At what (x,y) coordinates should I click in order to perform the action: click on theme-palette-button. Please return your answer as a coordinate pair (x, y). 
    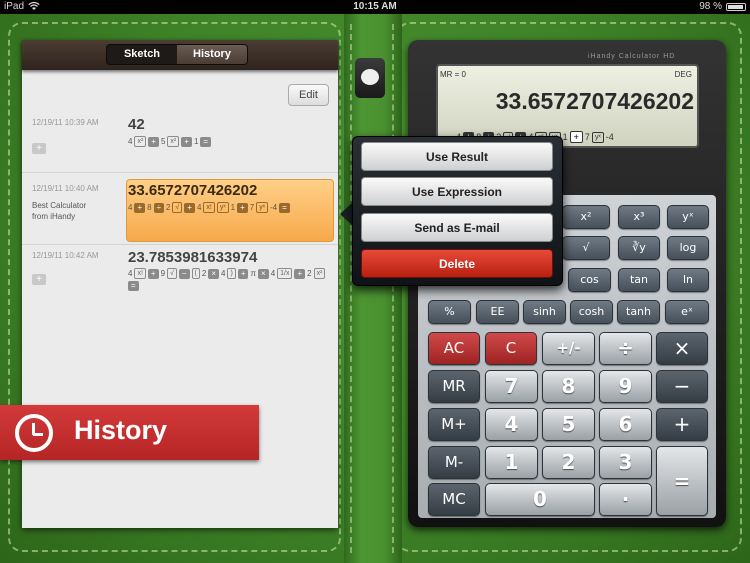
    Looking at the image, I should click on (370, 78).